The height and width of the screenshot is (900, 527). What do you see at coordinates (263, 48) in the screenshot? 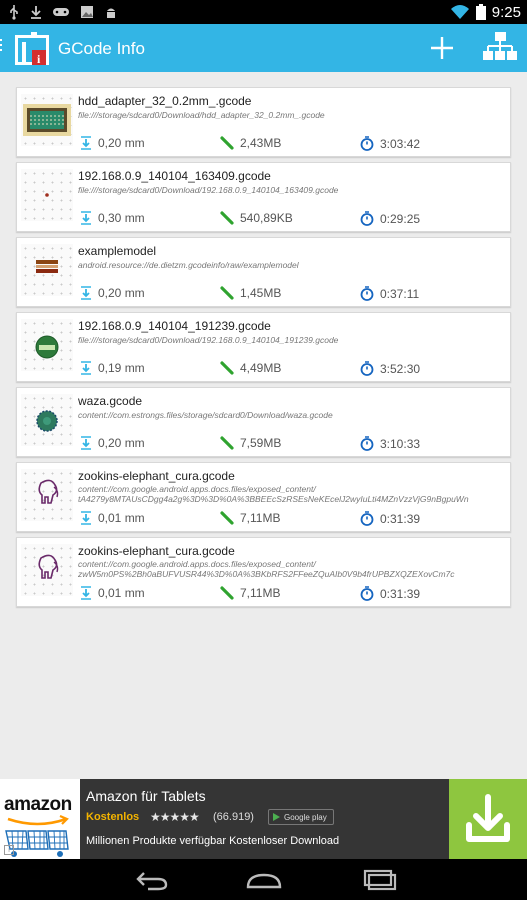
I see `action-bar: i GCode Info` at bounding box center [263, 48].